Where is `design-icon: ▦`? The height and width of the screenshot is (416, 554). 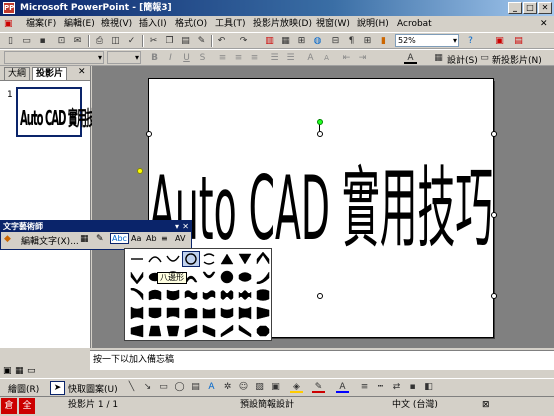 design-icon: ▦ is located at coordinates (438, 58).